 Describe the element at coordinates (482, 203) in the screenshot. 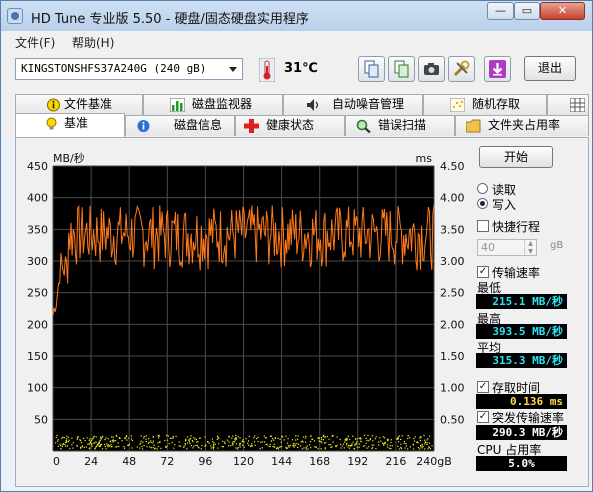

I see `write-radio` at that location.